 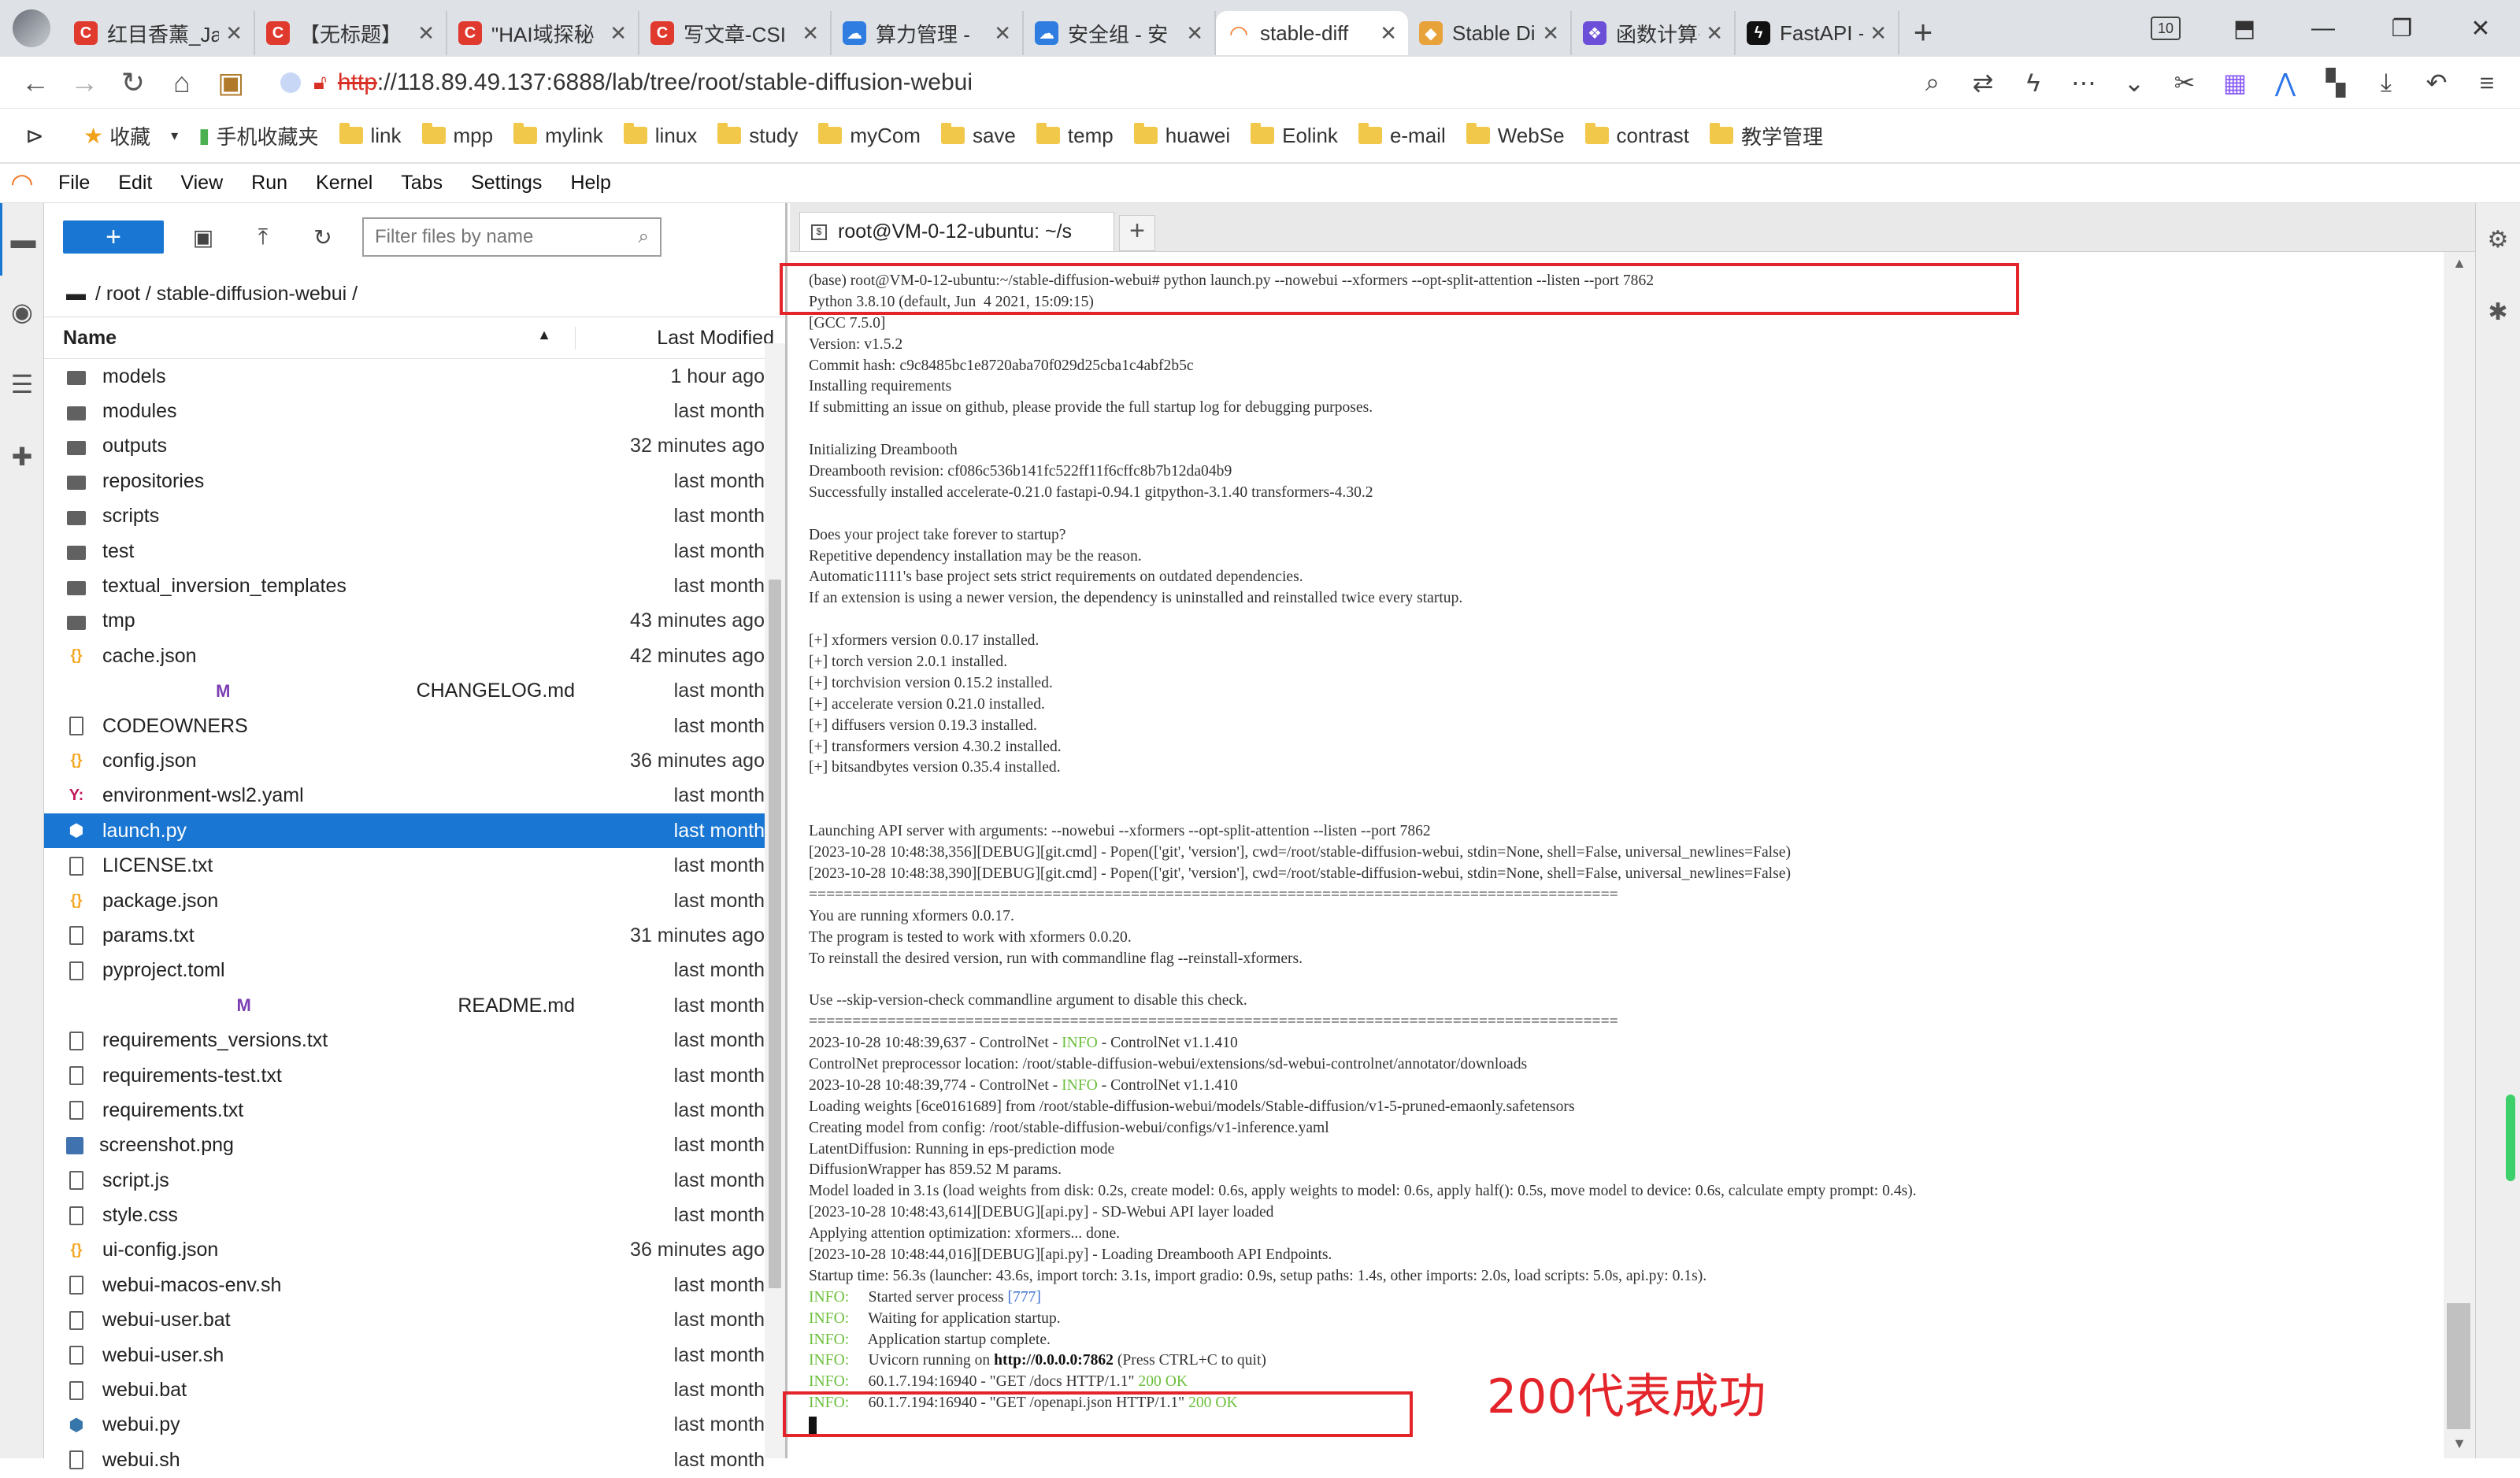 What do you see at coordinates (2401, 29) in the screenshot?
I see `maximize-button: ❐` at bounding box center [2401, 29].